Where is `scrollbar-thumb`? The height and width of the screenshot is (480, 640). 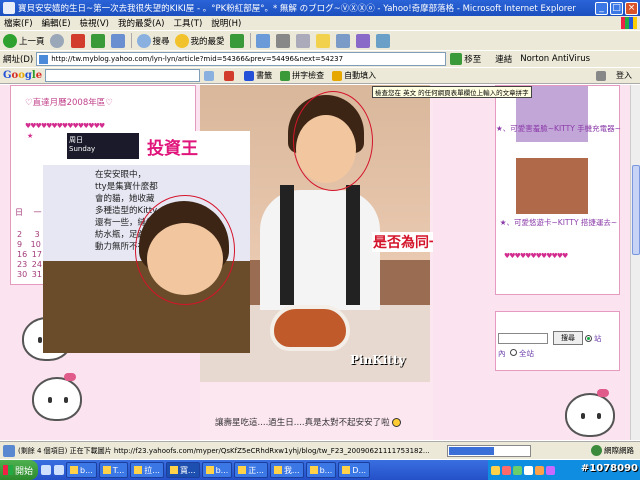 scrollbar-thumb is located at coordinates (636, 210).